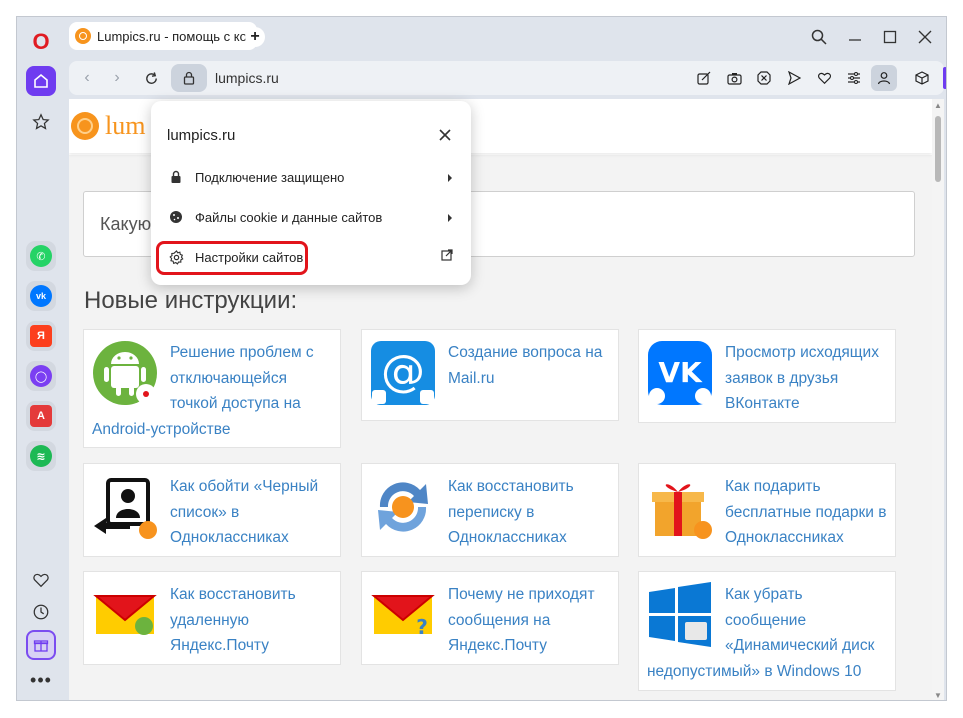  What do you see at coordinates (680, 615) in the screenshot?
I see `windows-logo-icon` at bounding box center [680, 615].